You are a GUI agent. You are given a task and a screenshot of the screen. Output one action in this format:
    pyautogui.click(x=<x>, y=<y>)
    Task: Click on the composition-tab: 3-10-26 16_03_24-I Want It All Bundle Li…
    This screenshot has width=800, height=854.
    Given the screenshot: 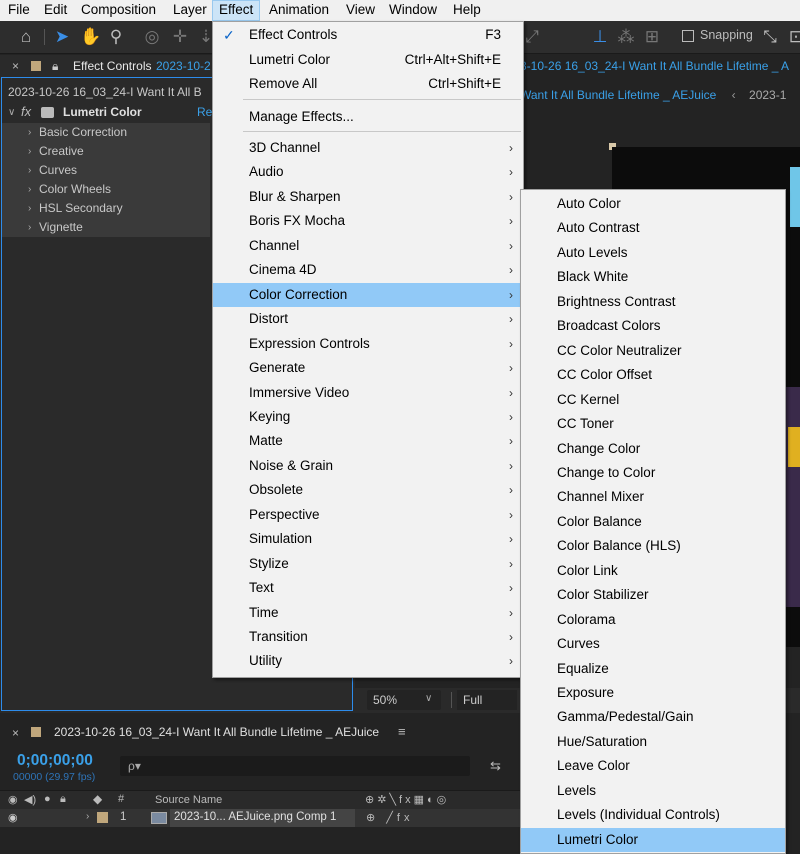 What is the action you would take?
    pyautogui.click(x=660, y=66)
    